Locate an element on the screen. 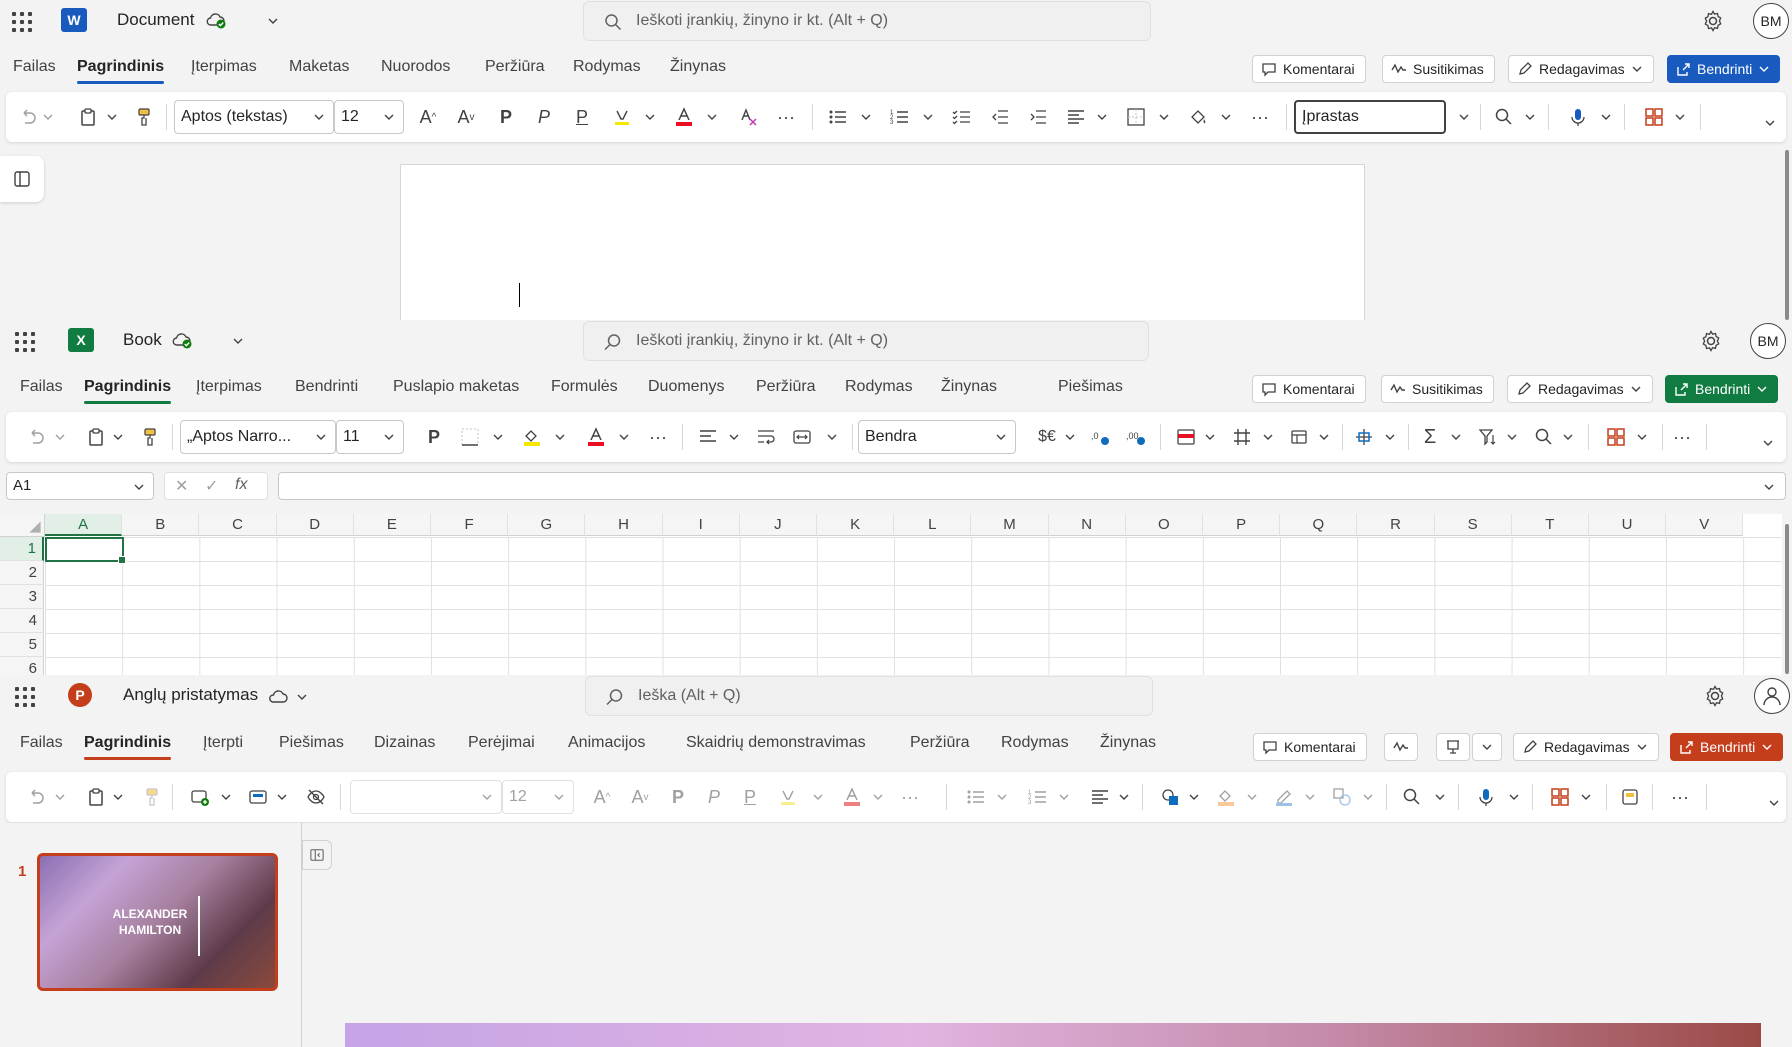 This screenshot has width=1792, height=1047. font-name-dropdown: Aptos (tekstas) is located at coordinates (254, 117).